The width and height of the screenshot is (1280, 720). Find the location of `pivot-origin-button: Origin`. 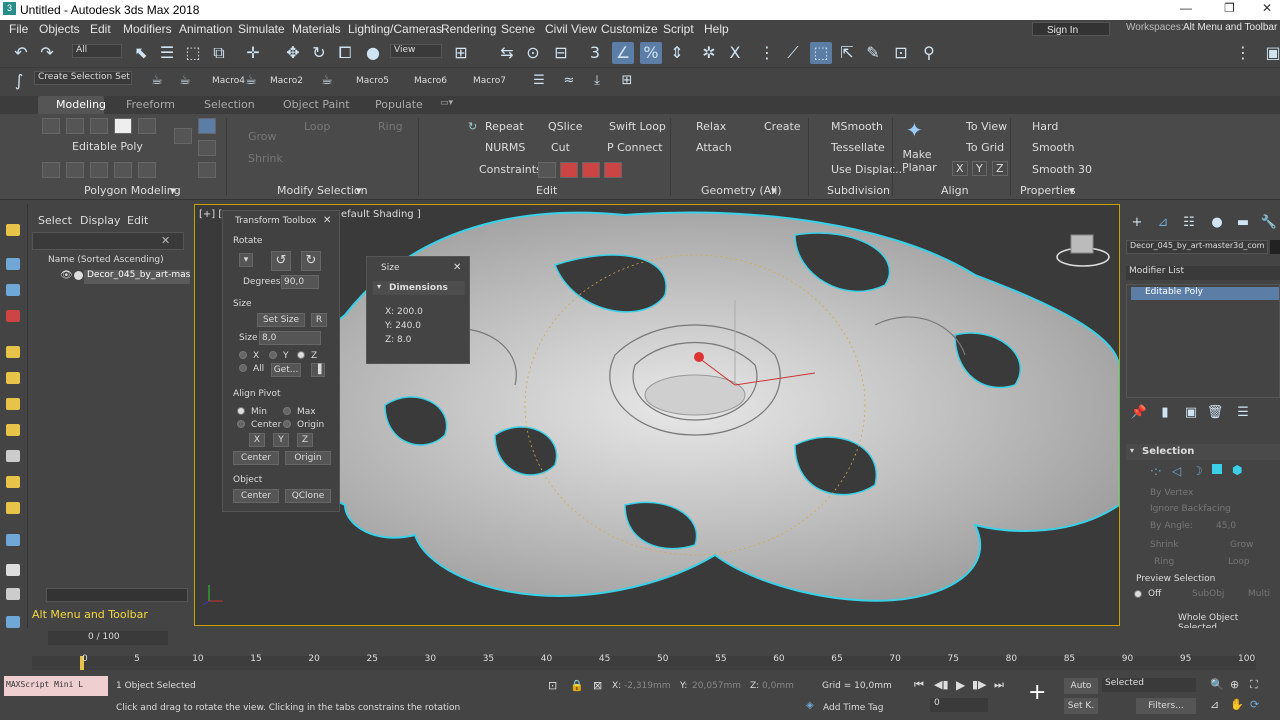

pivot-origin-button: Origin is located at coordinates (308, 458).